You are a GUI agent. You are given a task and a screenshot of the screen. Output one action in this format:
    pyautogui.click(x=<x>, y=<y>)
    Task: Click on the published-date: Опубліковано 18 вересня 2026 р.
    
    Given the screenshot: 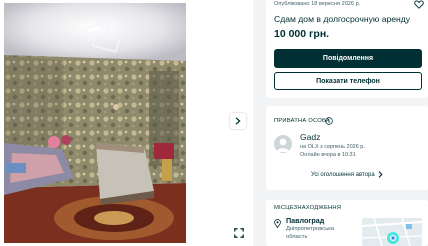 What is the action you would take?
    pyautogui.click(x=317, y=4)
    